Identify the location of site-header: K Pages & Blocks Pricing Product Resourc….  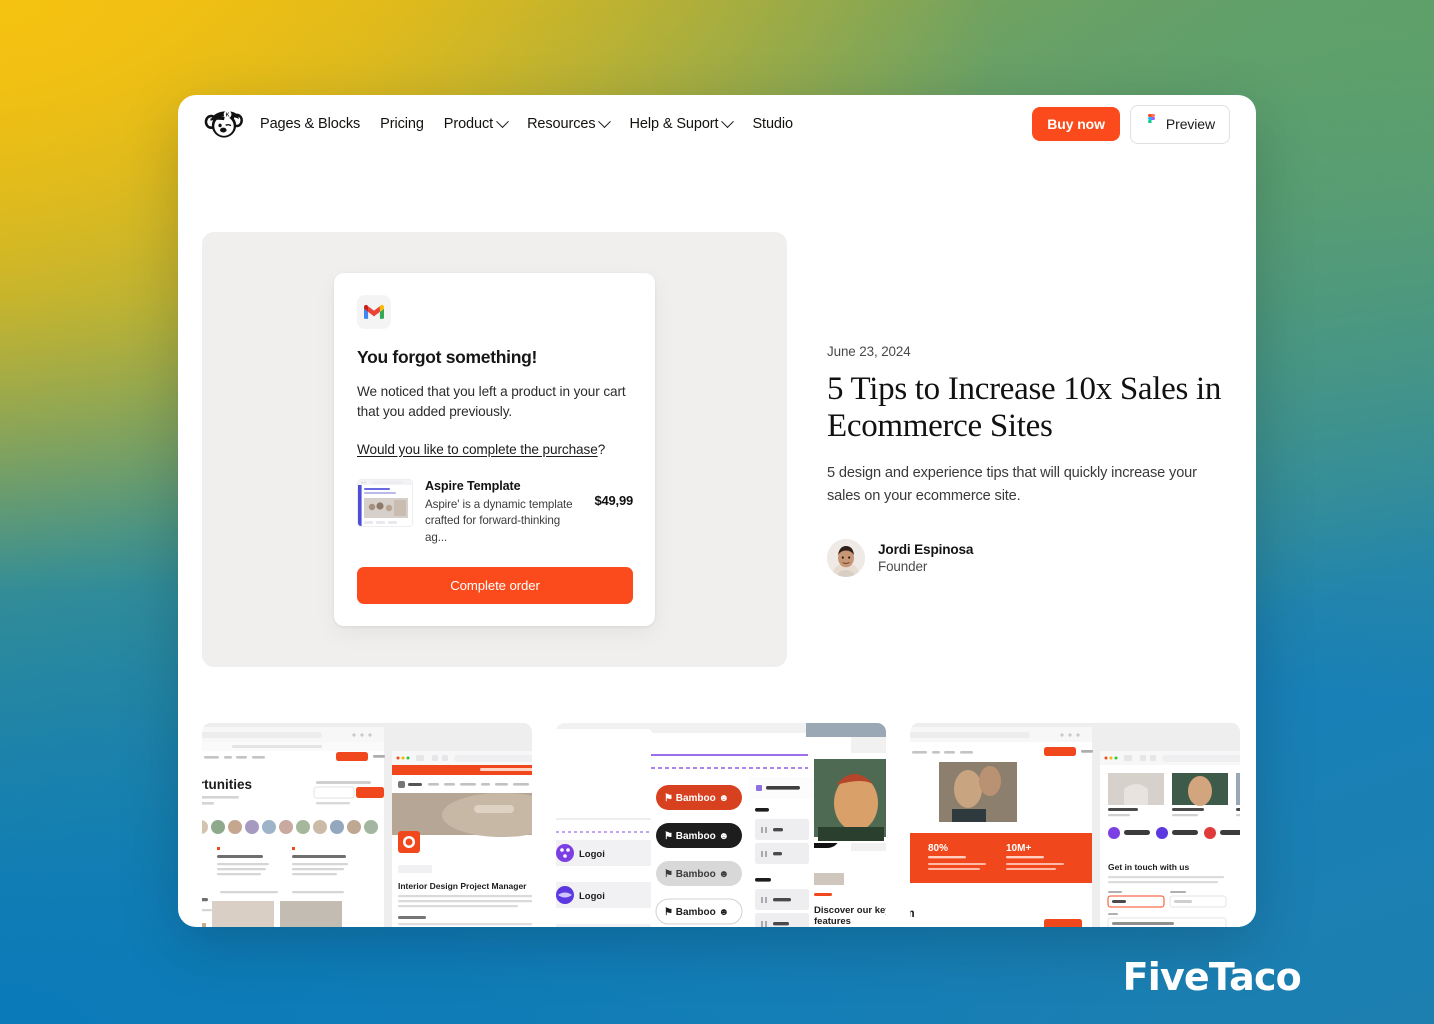
(717, 124).